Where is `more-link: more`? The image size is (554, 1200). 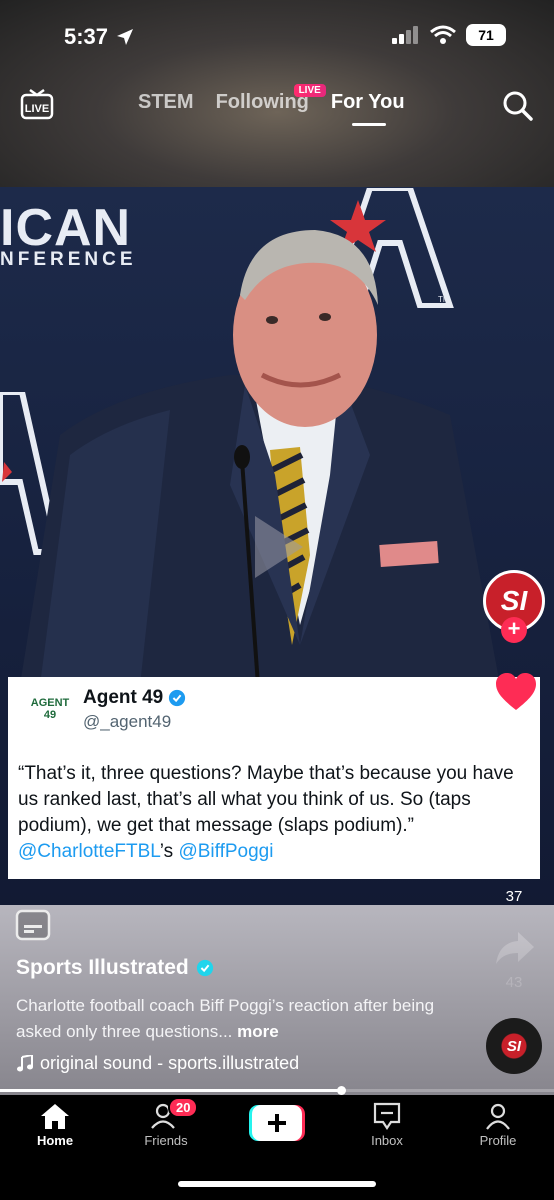
more-link: more is located at coordinates (258, 1031).